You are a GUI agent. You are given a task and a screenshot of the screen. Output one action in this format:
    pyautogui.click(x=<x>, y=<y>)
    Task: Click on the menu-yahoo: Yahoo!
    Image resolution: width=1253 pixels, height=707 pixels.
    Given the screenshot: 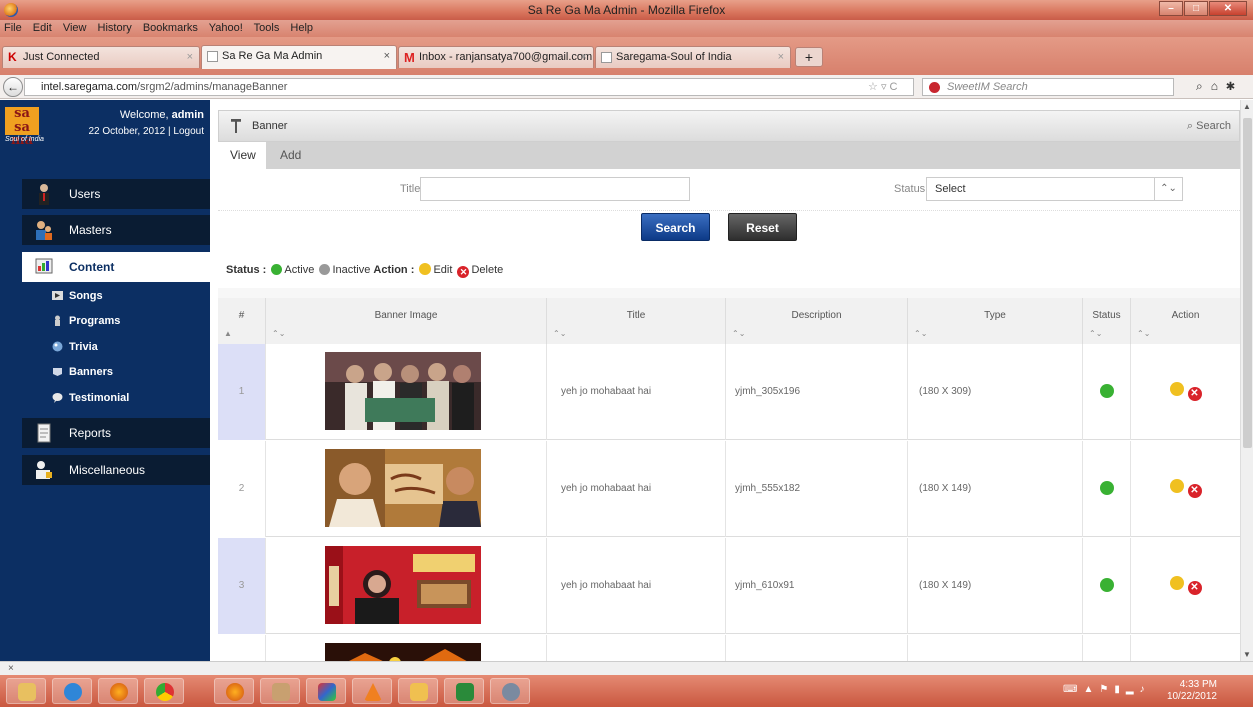 What is the action you would take?
    pyautogui.click(x=226, y=28)
    